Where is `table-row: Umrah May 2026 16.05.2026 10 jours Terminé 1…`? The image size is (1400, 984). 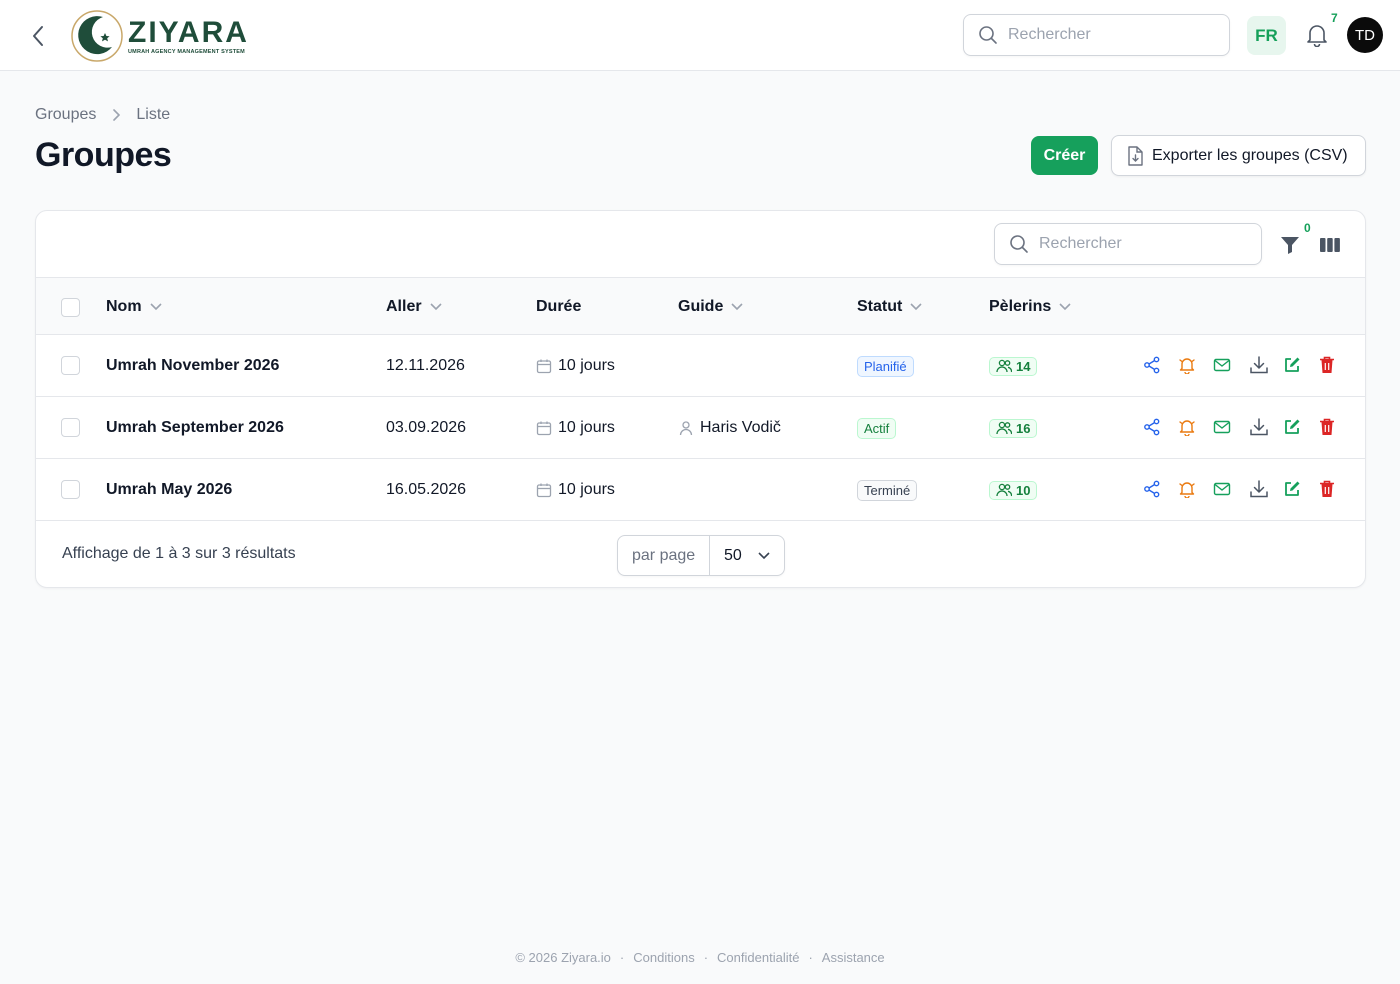 table-row: Umrah May 2026 16.05.2026 10 jours Terminé 1… is located at coordinates (700, 490).